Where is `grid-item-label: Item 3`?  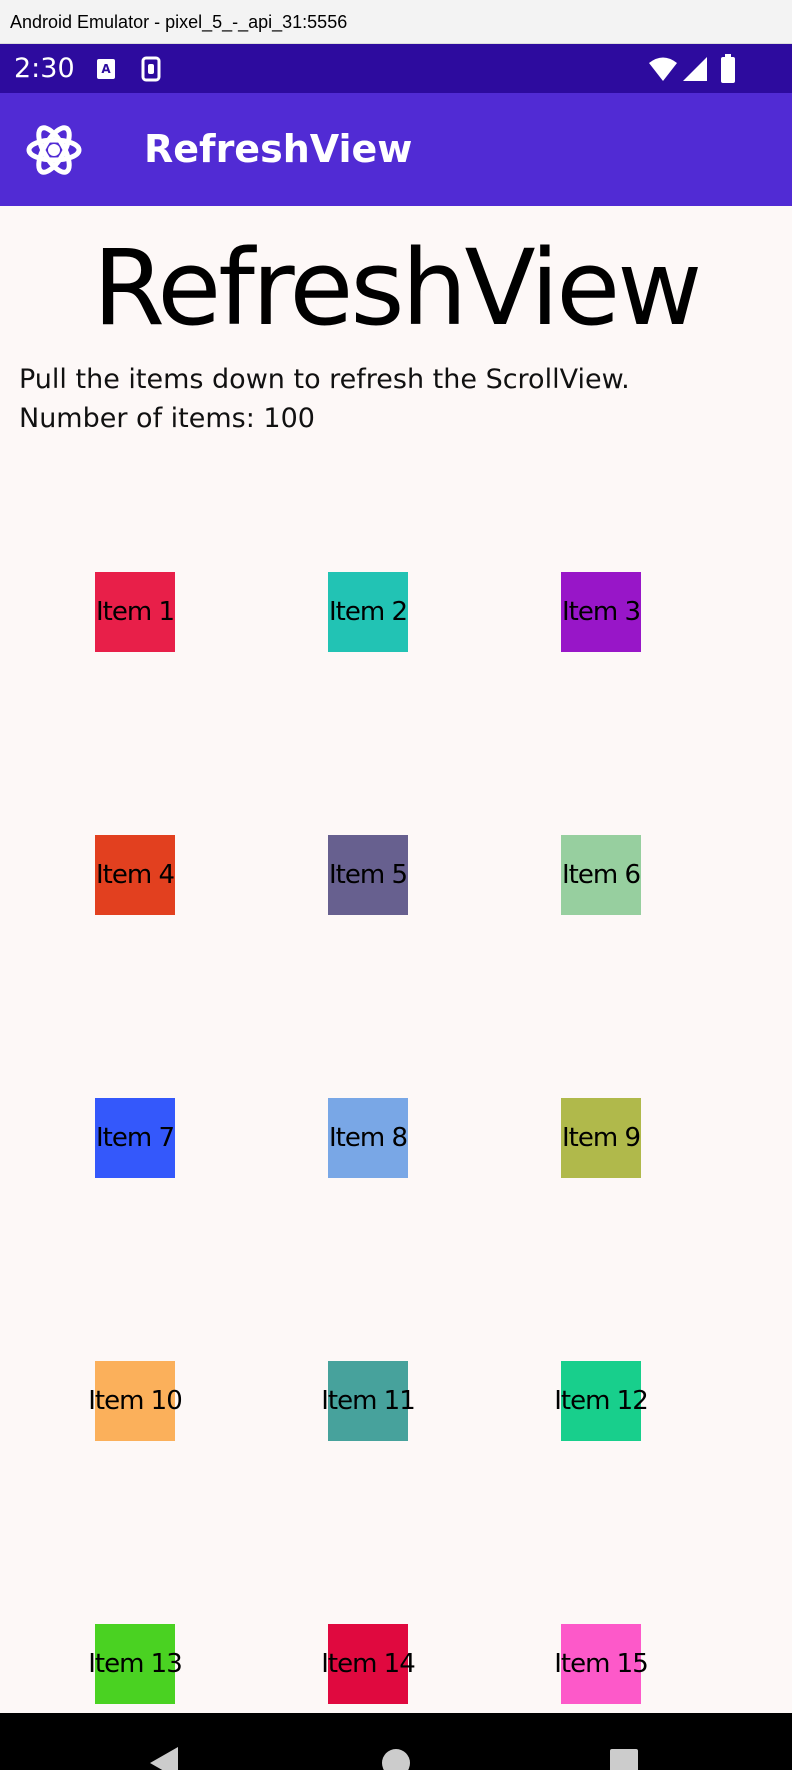
grid-item-label: Item 3 is located at coordinates (601, 612).